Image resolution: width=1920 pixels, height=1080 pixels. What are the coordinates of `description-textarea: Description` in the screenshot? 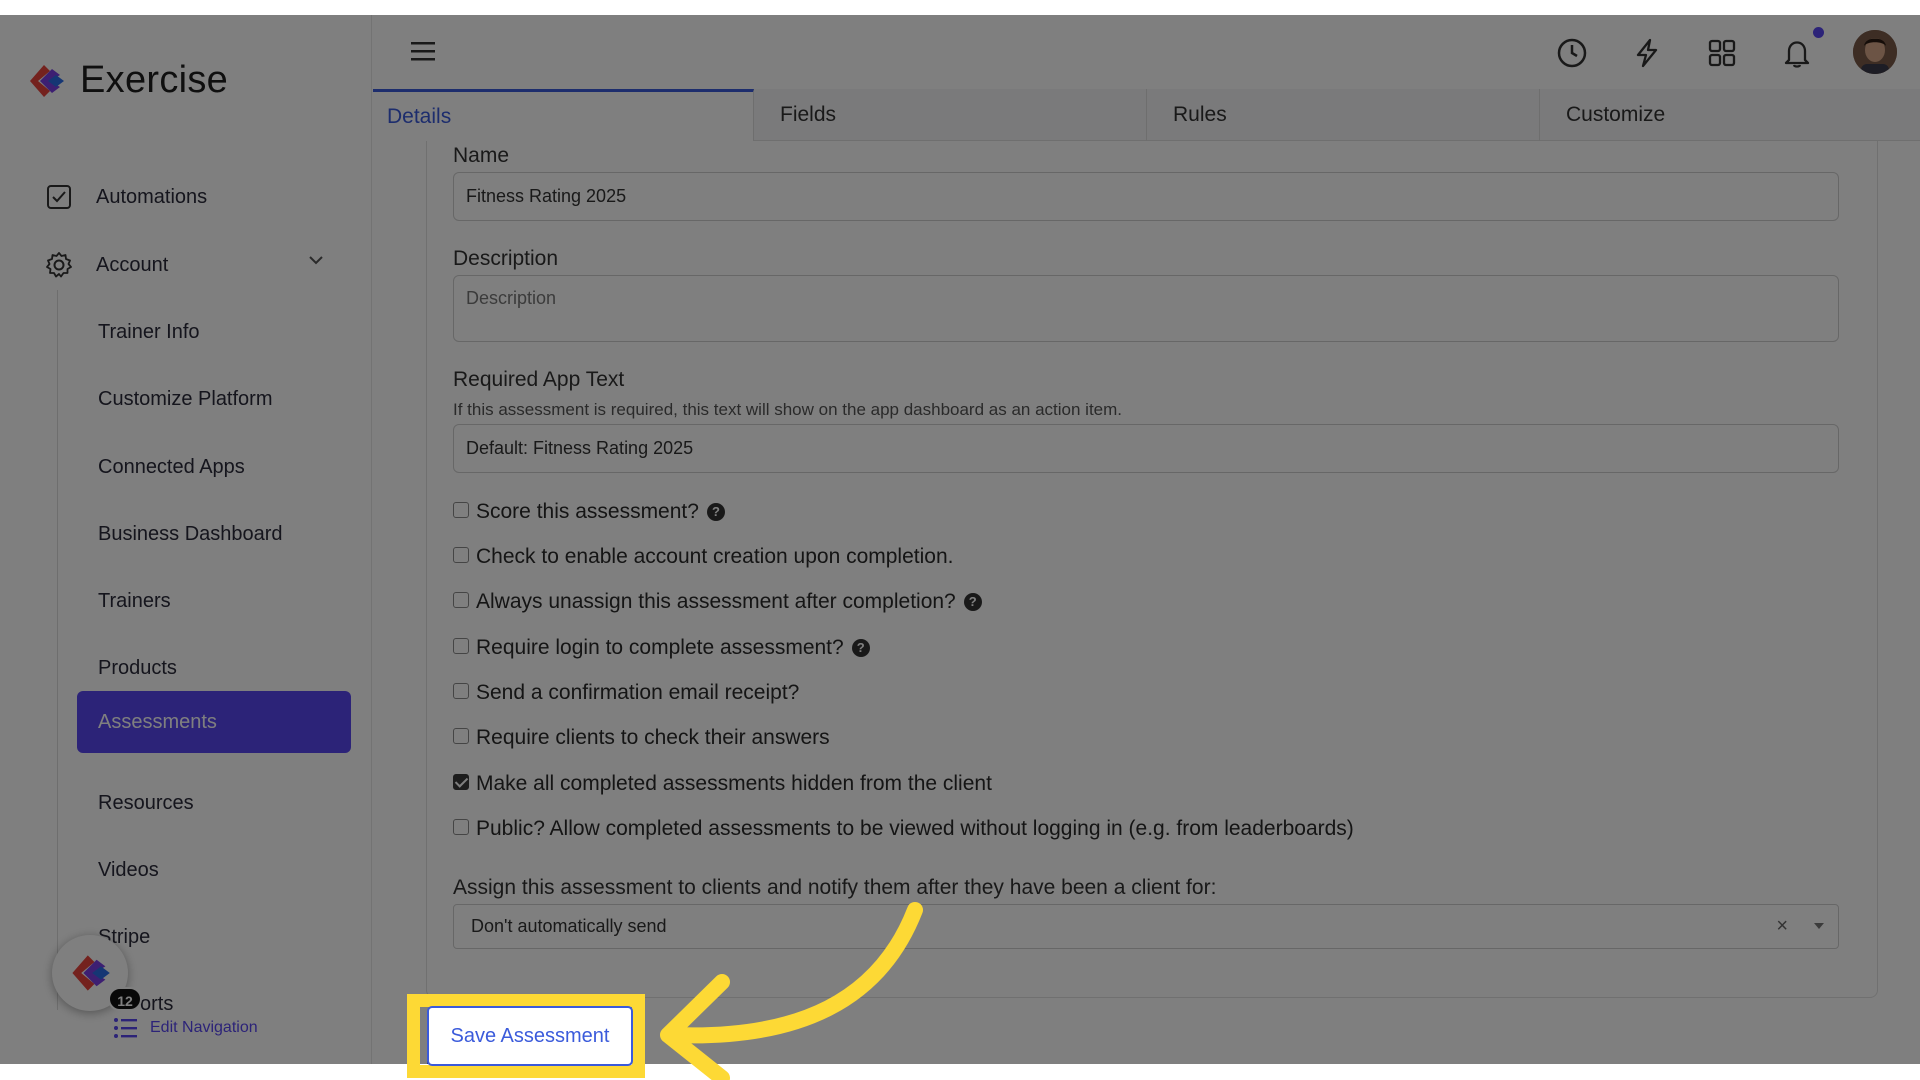 It's located at (1146, 308).